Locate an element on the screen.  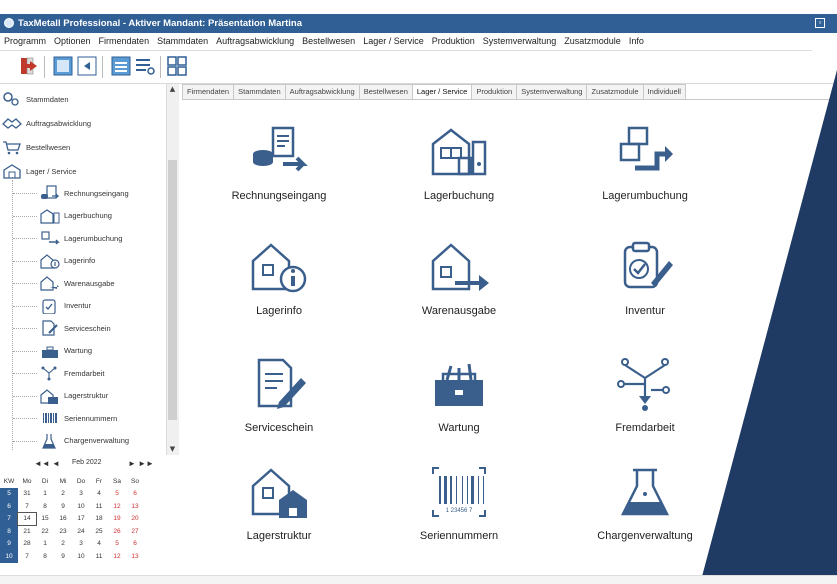
tree-item-auftragsabwicklung: Auftragsabwicklung is located at coordinates (46, 123).